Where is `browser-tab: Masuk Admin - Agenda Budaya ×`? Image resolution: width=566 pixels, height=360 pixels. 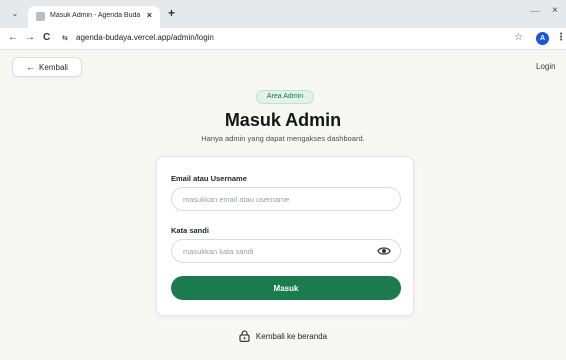
browser-tab: Masuk Admin - Agenda Budaya × is located at coordinates (94, 17).